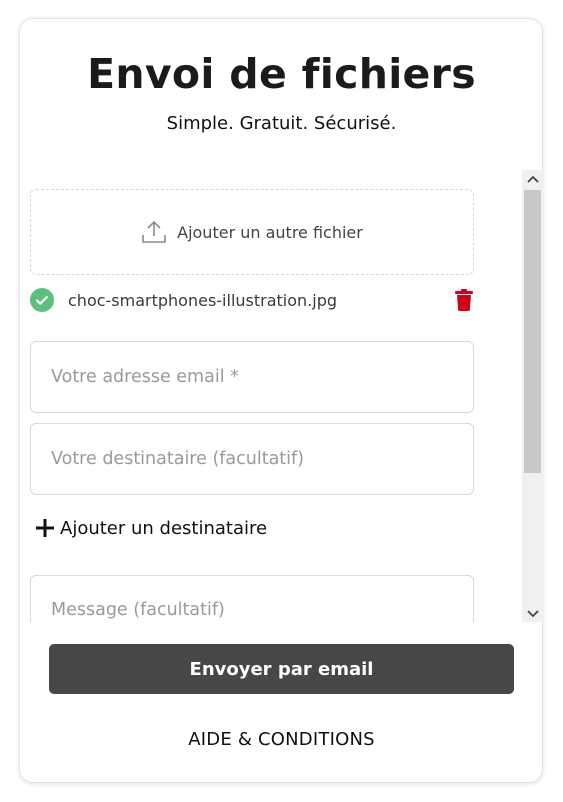  I want to click on add-recipient-button: Ajouter un destinataire, so click(150, 528).